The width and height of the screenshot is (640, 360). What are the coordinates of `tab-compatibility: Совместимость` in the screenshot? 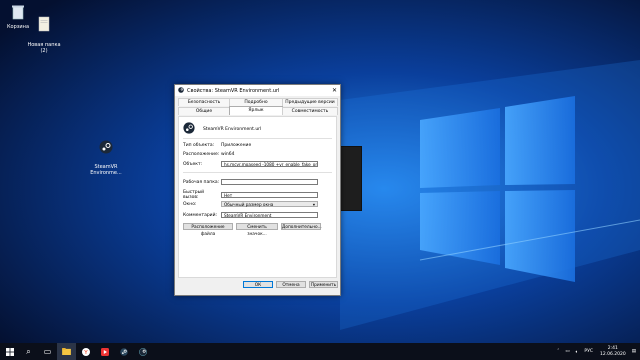 It's located at (310, 111).